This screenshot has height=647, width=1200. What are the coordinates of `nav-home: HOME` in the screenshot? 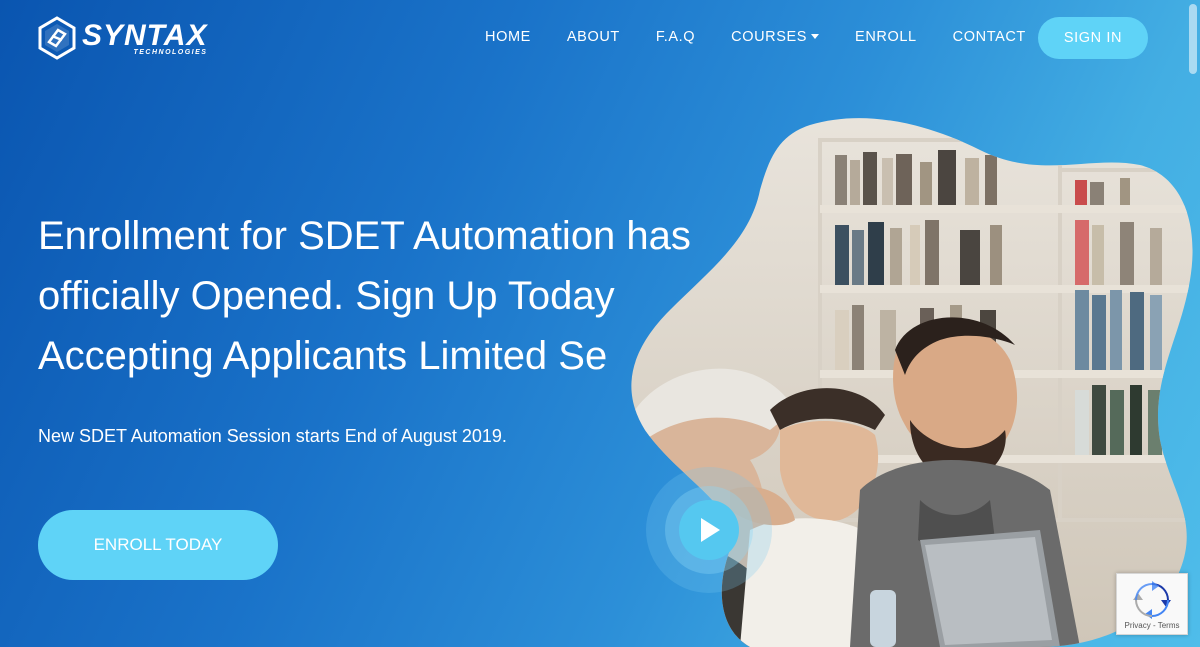 It's located at (508, 37).